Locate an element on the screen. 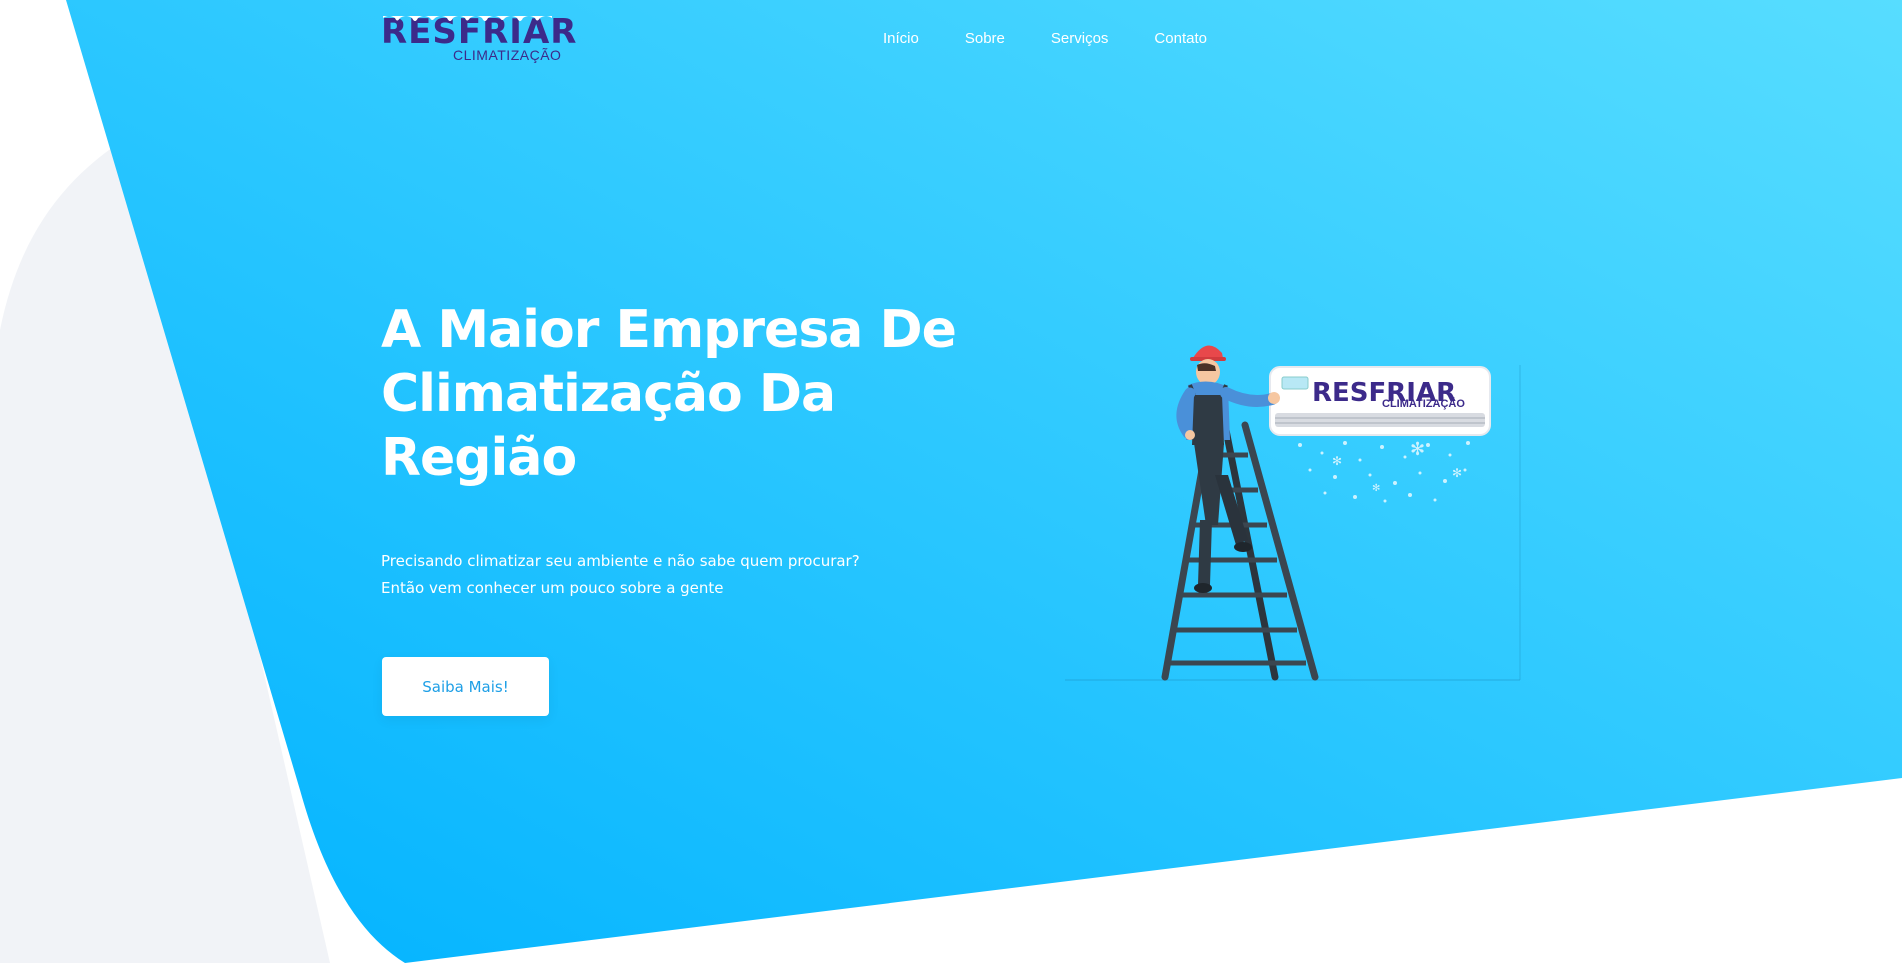 This screenshot has height=963, width=1902. main-nav: Início Sobre Serviços Contato is located at coordinates (1068, 38).